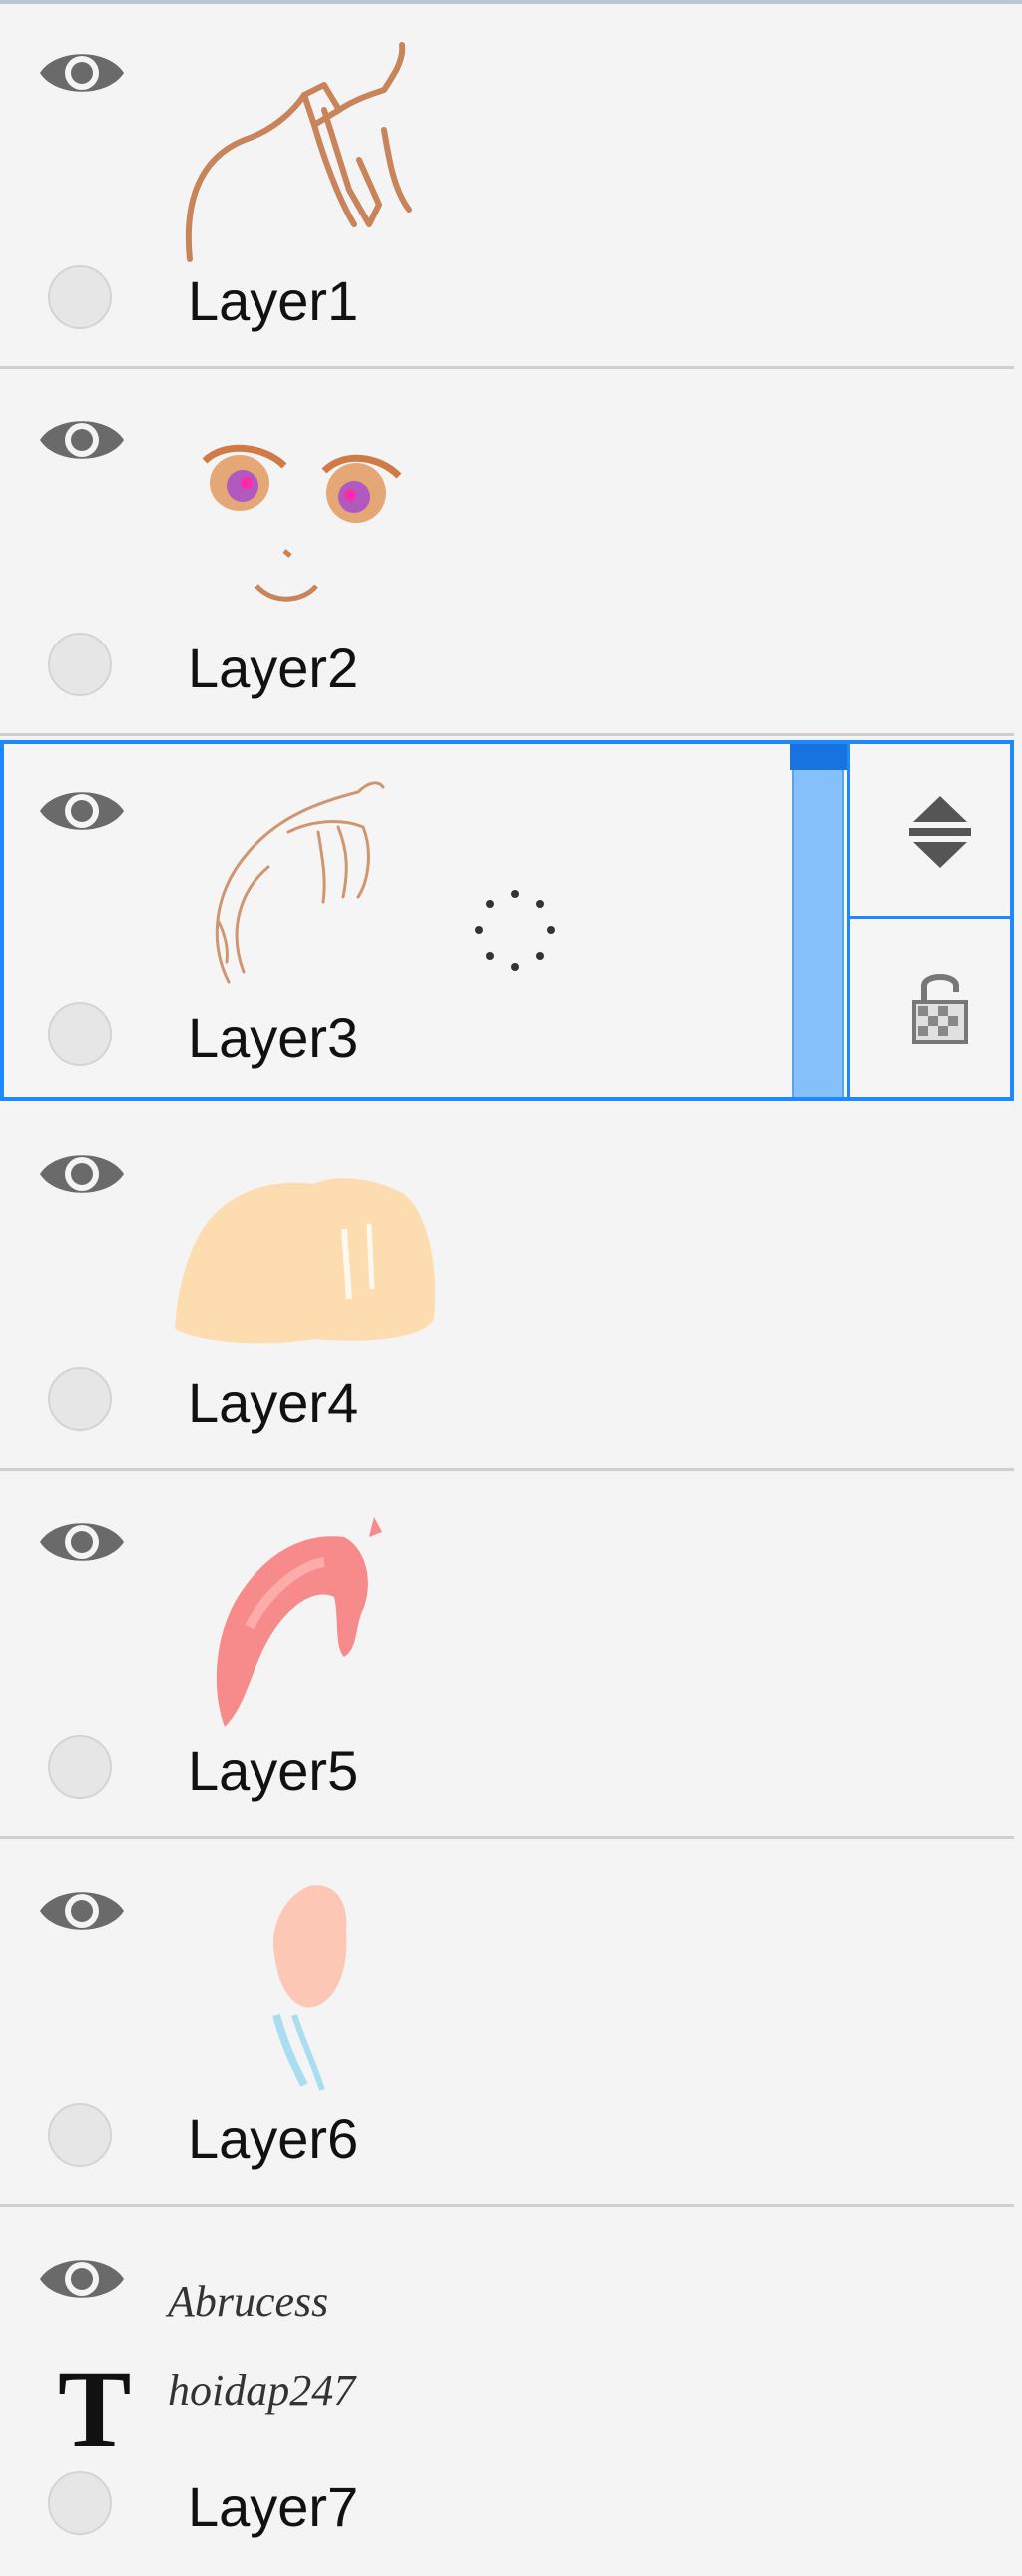 This screenshot has width=1022, height=2576. What do you see at coordinates (507, 553) in the screenshot?
I see `layer-row-2: Layer2` at bounding box center [507, 553].